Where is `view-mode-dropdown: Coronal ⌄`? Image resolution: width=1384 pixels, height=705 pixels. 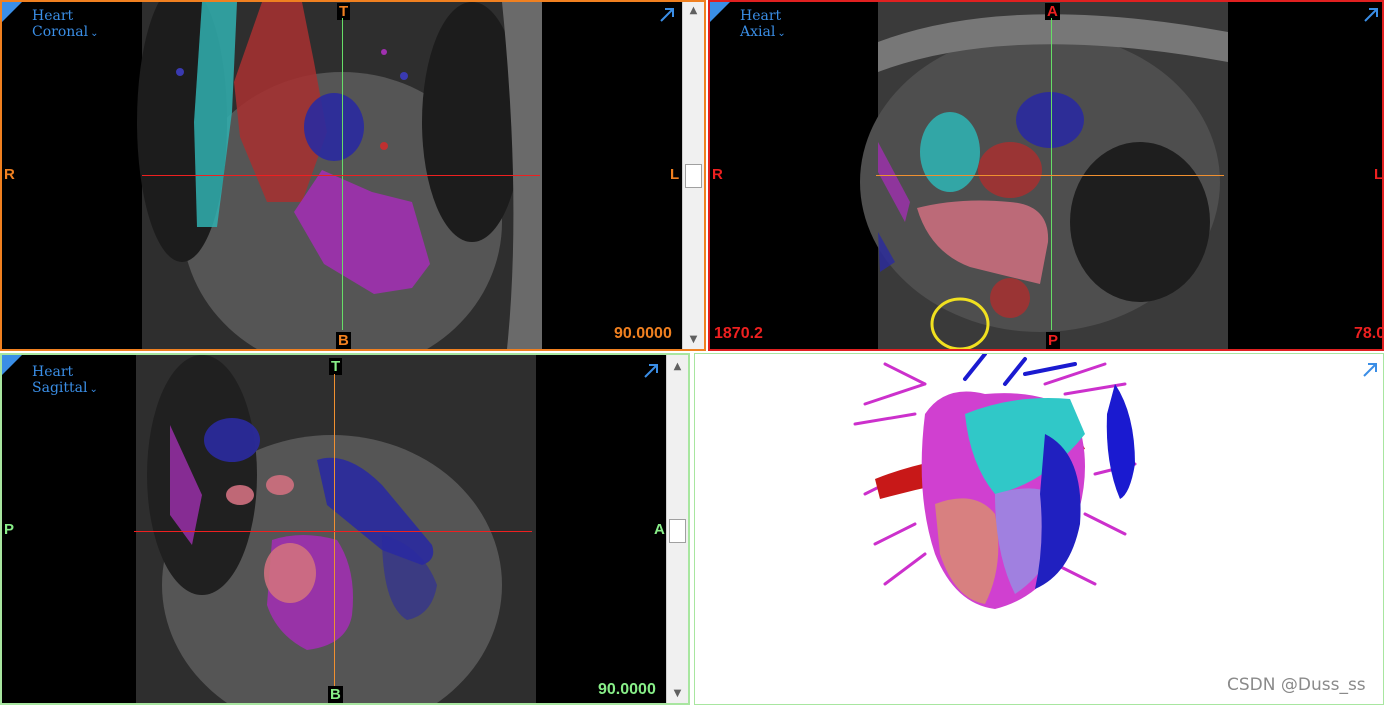 view-mode-dropdown: Coronal ⌄ is located at coordinates (65, 33).